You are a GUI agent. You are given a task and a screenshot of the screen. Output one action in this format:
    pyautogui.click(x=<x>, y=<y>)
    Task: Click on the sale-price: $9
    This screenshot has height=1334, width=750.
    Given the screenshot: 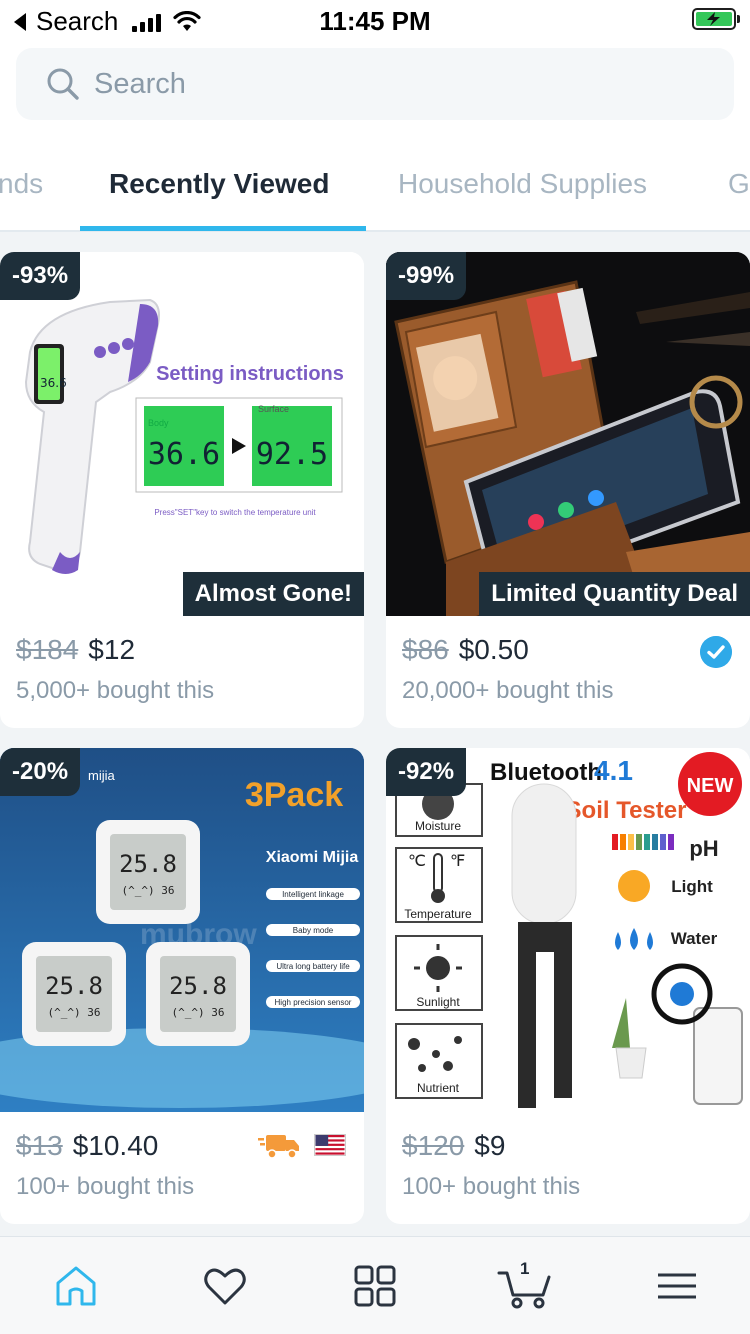 What is the action you would take?
    pyautogui.click(x=490, y=1145)
    